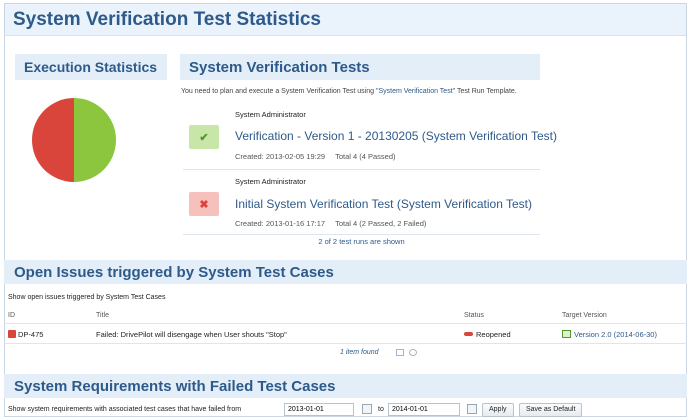 The height and width of the screenshot is (420, 691). I want to click on svt-heading: System Verification Tests, so click(360, 67).